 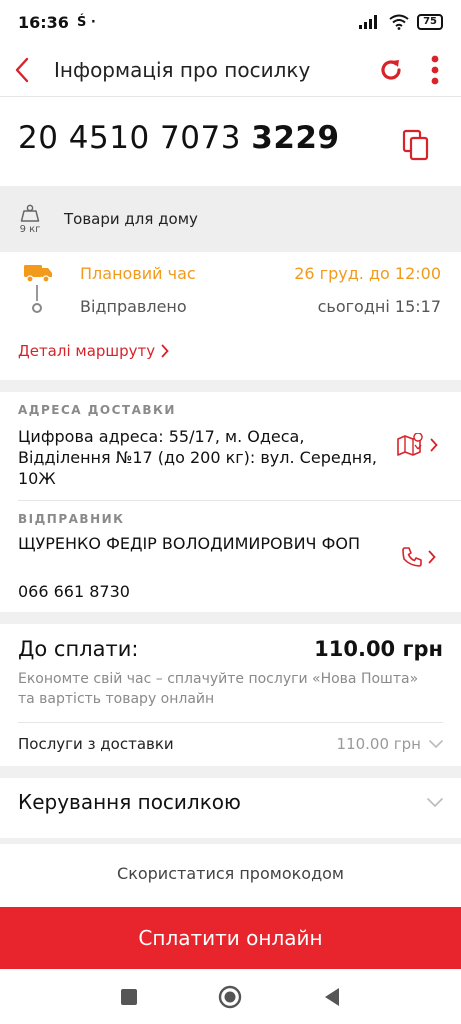 What do you see at coordinates (332, 997) in the screenshot?
I see `back-triangle-icon` at bounding box center [332, 997].